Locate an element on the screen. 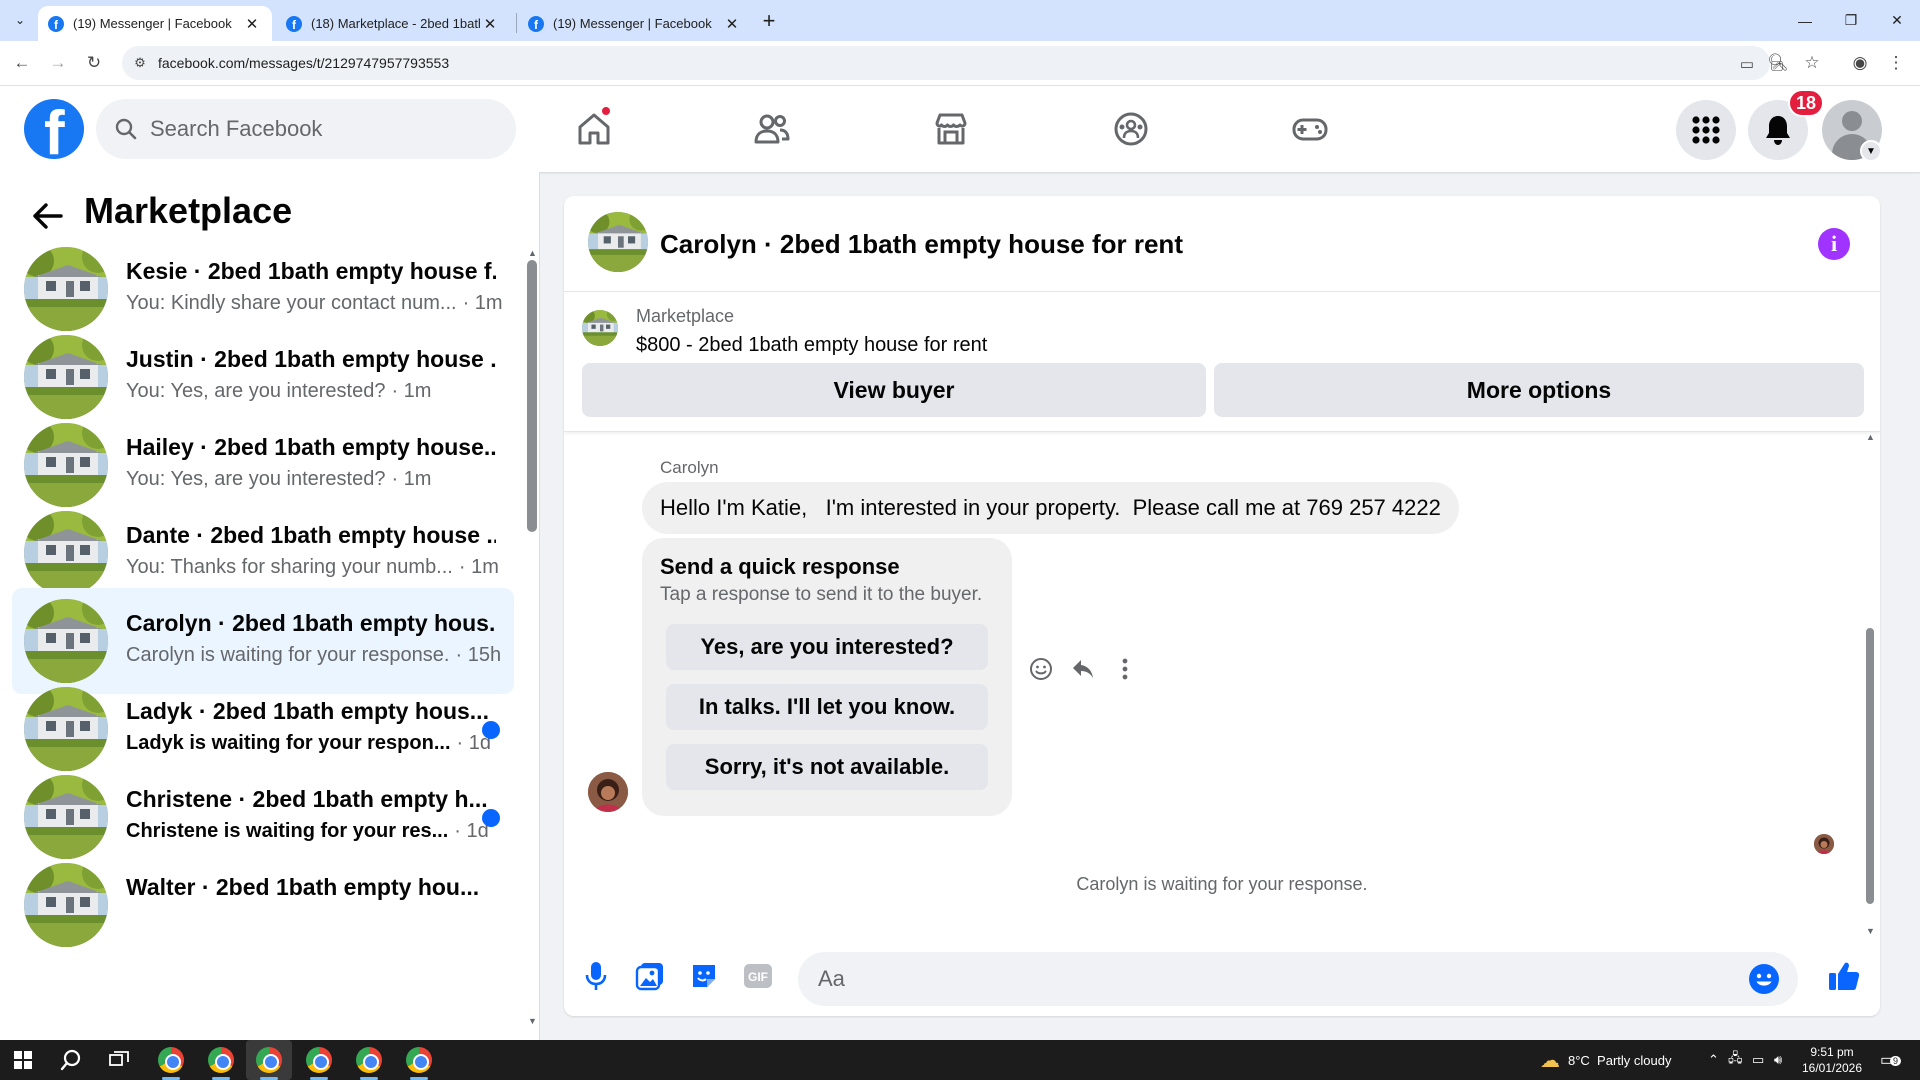  bookmark-star-icon: ☆ is located at coordinates (1812, 63).